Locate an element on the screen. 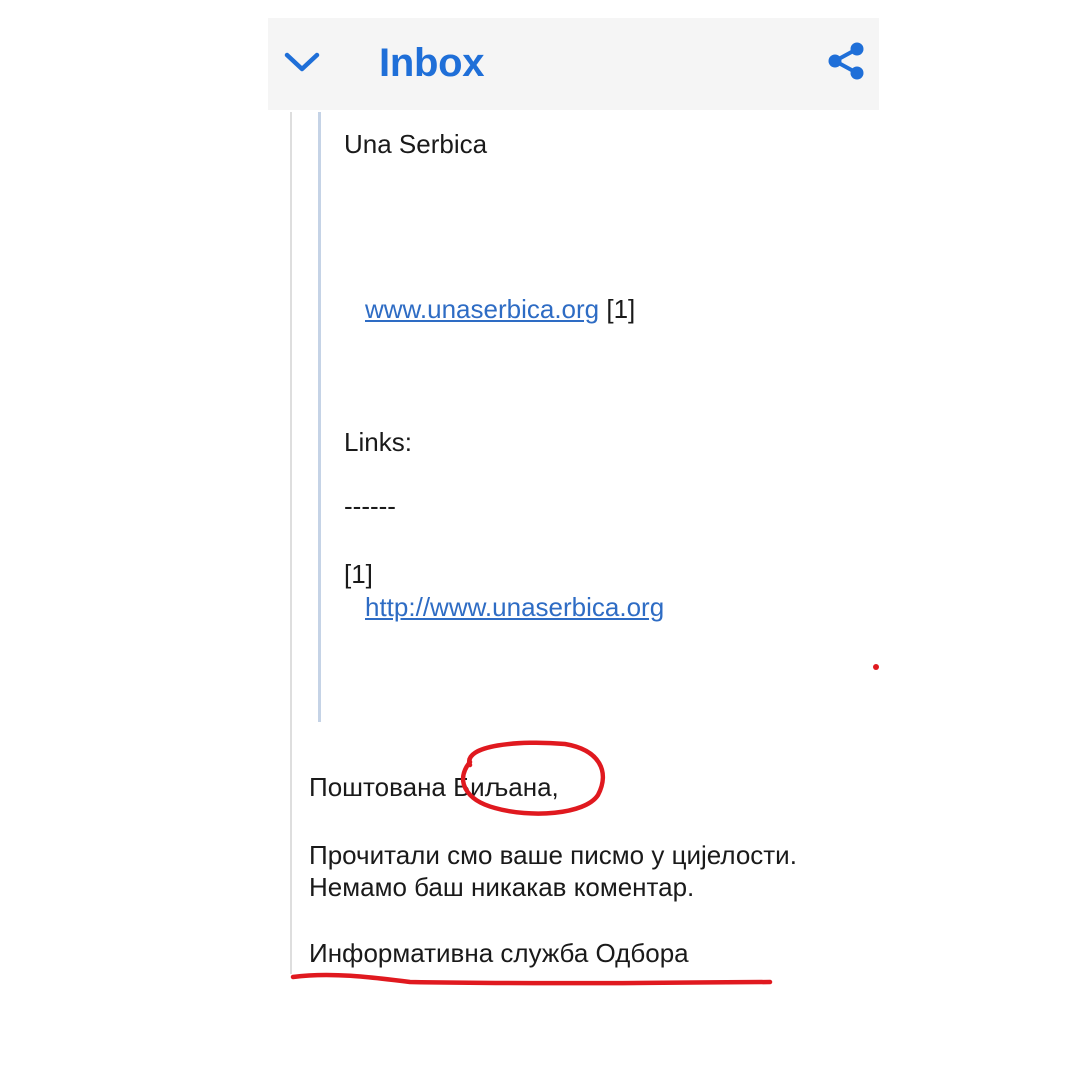 This screenshot has height=1080, width=1080. website-ref: [1] is located at coordinates (621, 309).